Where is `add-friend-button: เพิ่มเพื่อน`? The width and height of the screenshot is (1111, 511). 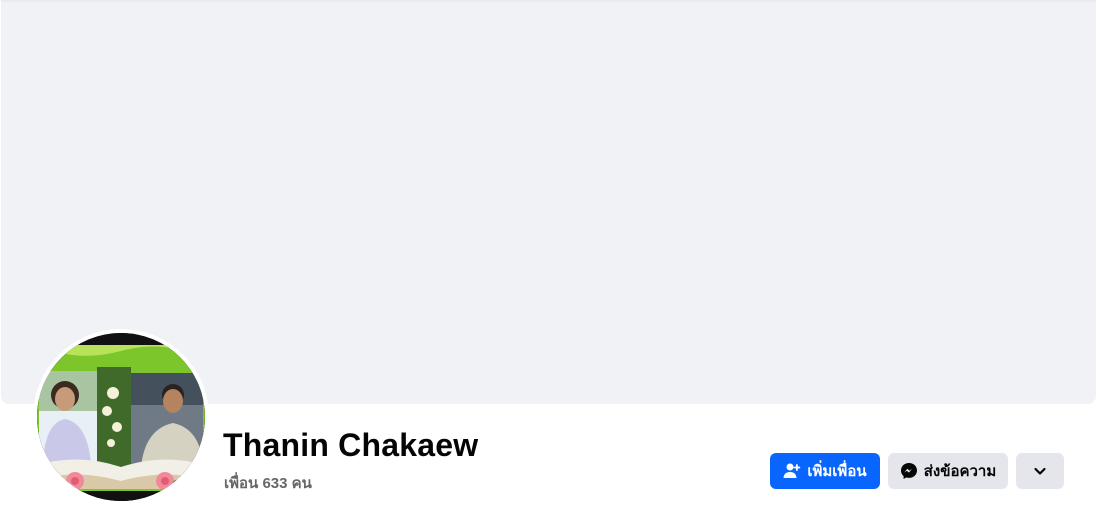 add-friend-button: เพิ่มเพื่อน is located at coordinates (825, 471).